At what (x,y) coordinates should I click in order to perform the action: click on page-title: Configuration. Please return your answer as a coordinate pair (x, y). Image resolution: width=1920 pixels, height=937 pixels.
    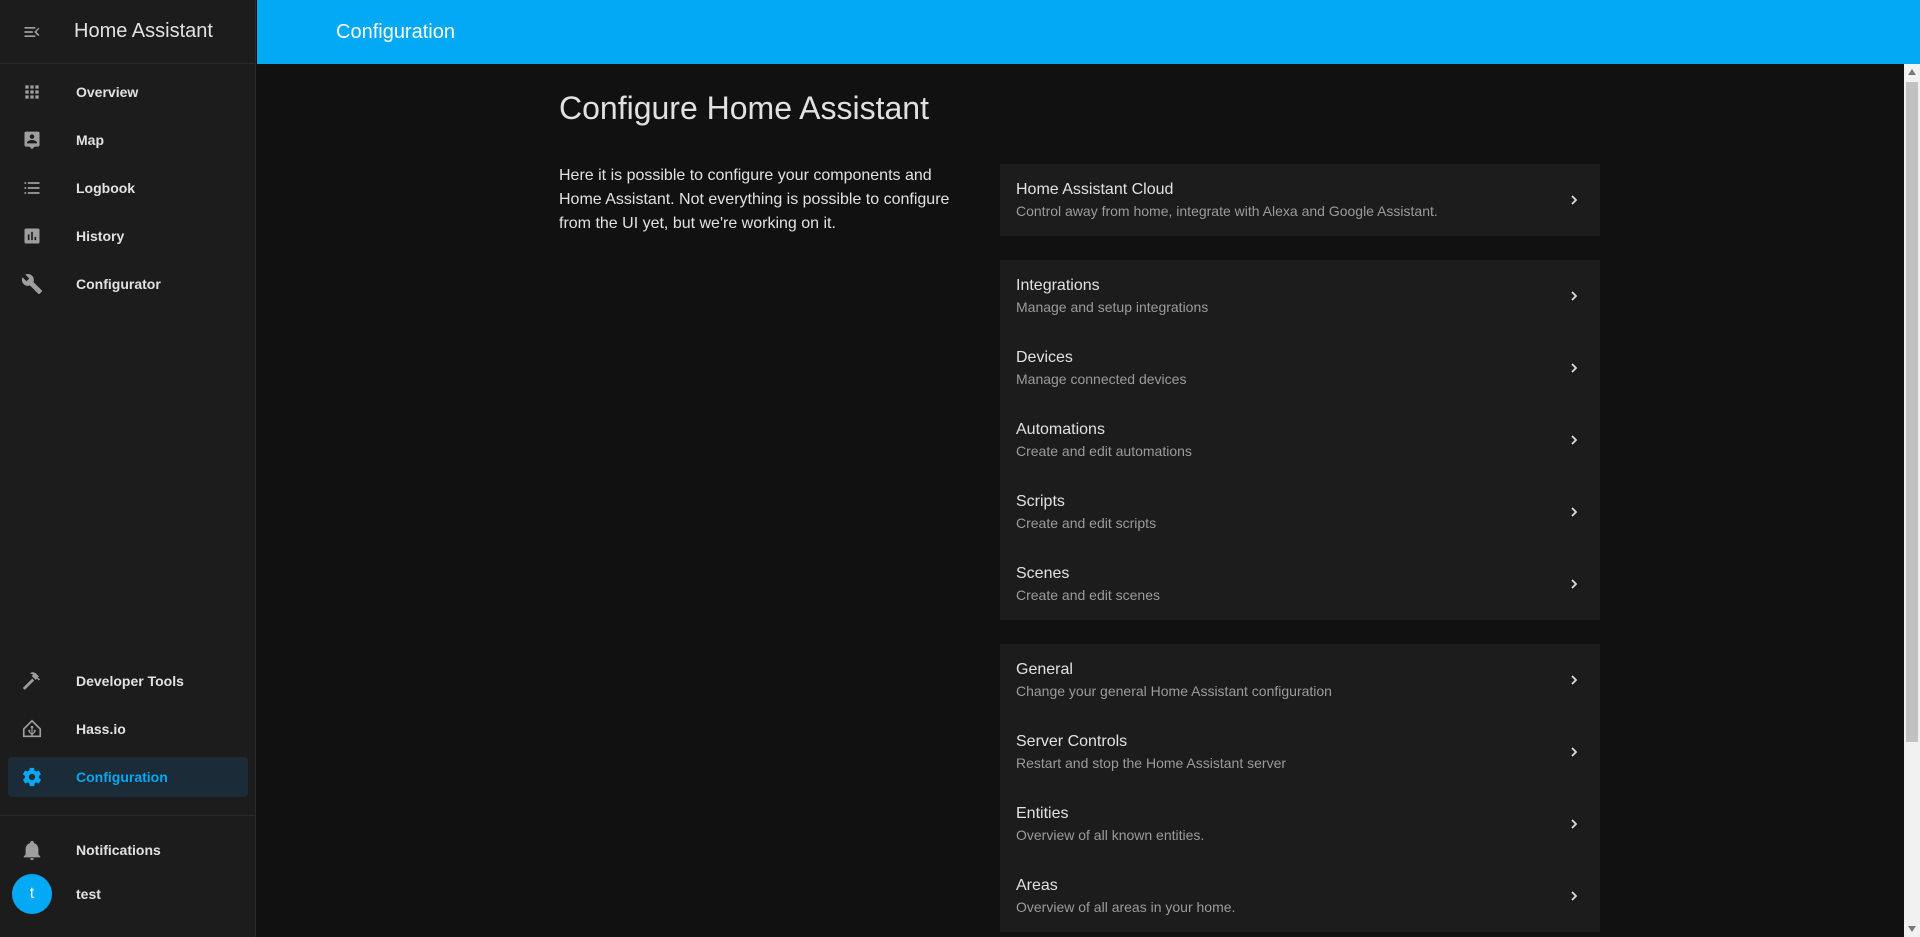
    Looking at the image, I should click on (395, 31).